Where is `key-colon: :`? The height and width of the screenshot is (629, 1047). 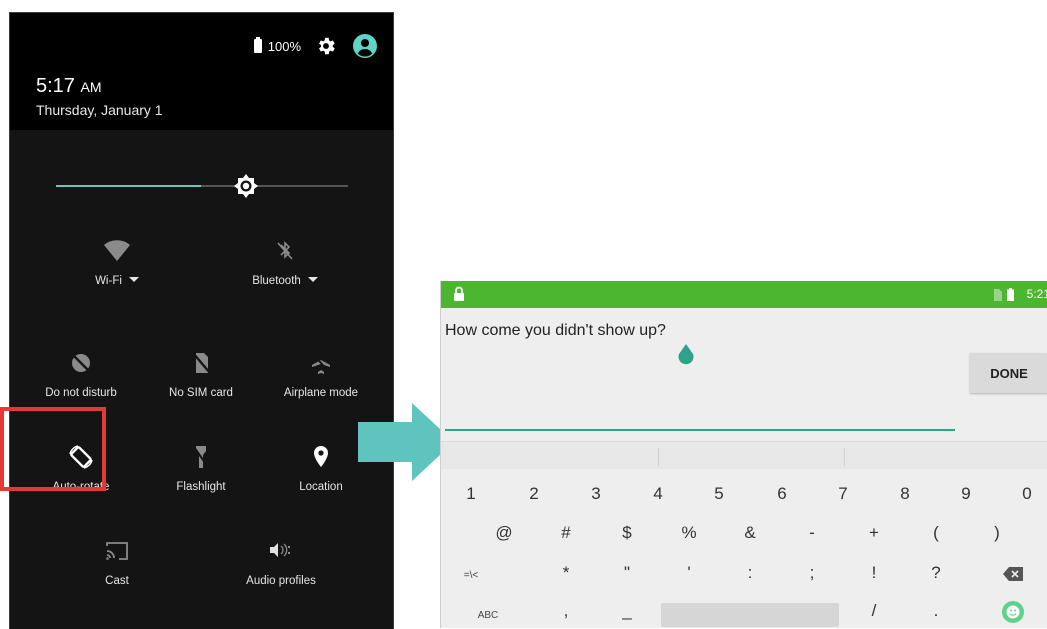 key-colon: : is located at coordinates (750, 573).